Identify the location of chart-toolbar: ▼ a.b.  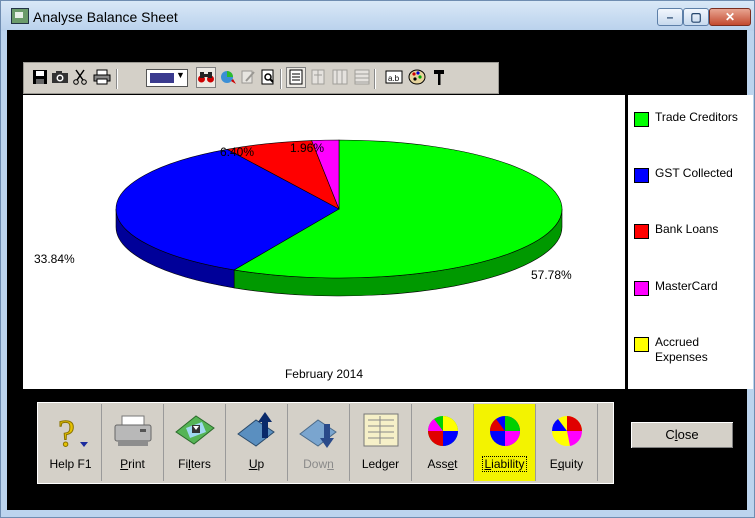
(261, 78).